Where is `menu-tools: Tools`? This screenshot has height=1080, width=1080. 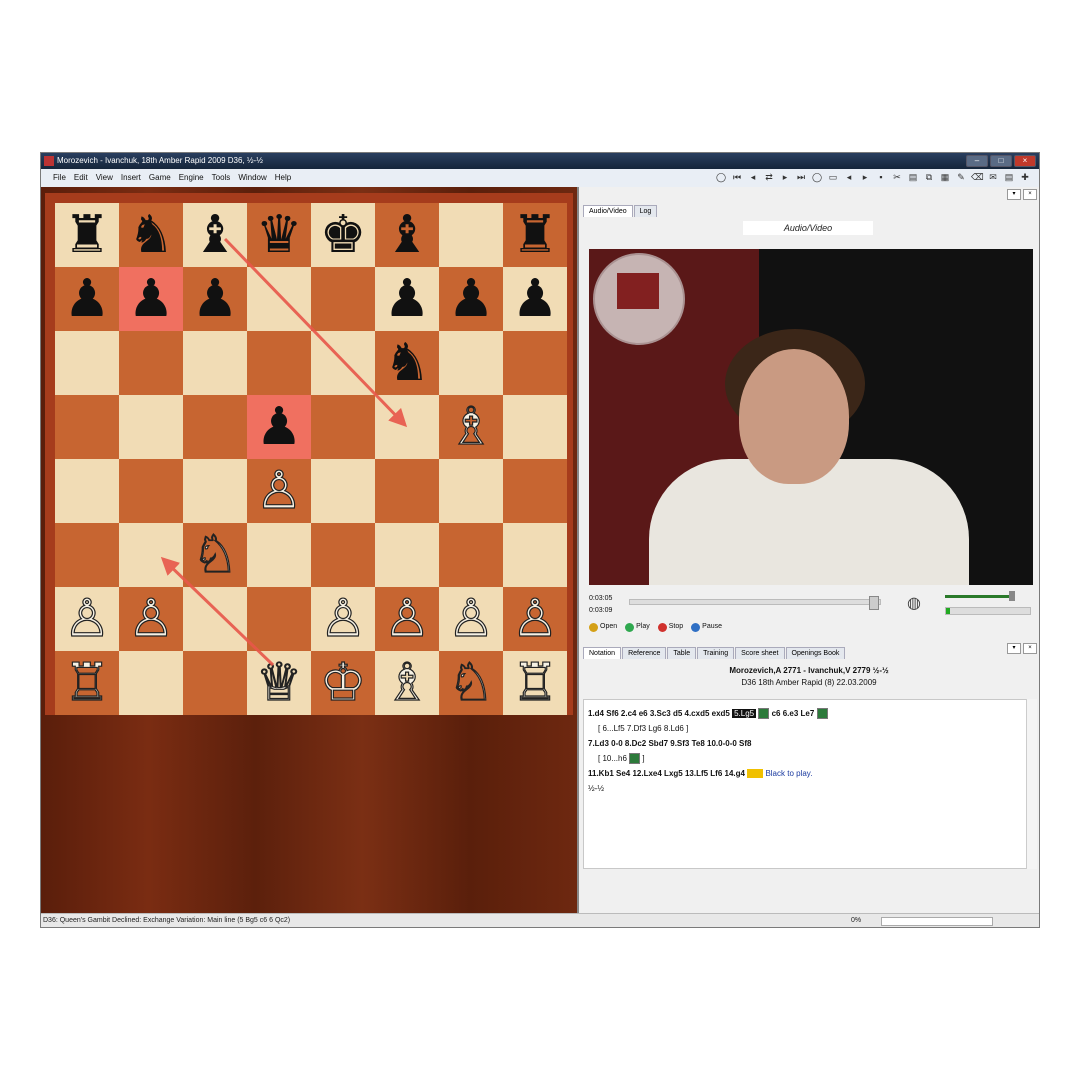 menu-tools: Tools is located at coordinates (221, 178).